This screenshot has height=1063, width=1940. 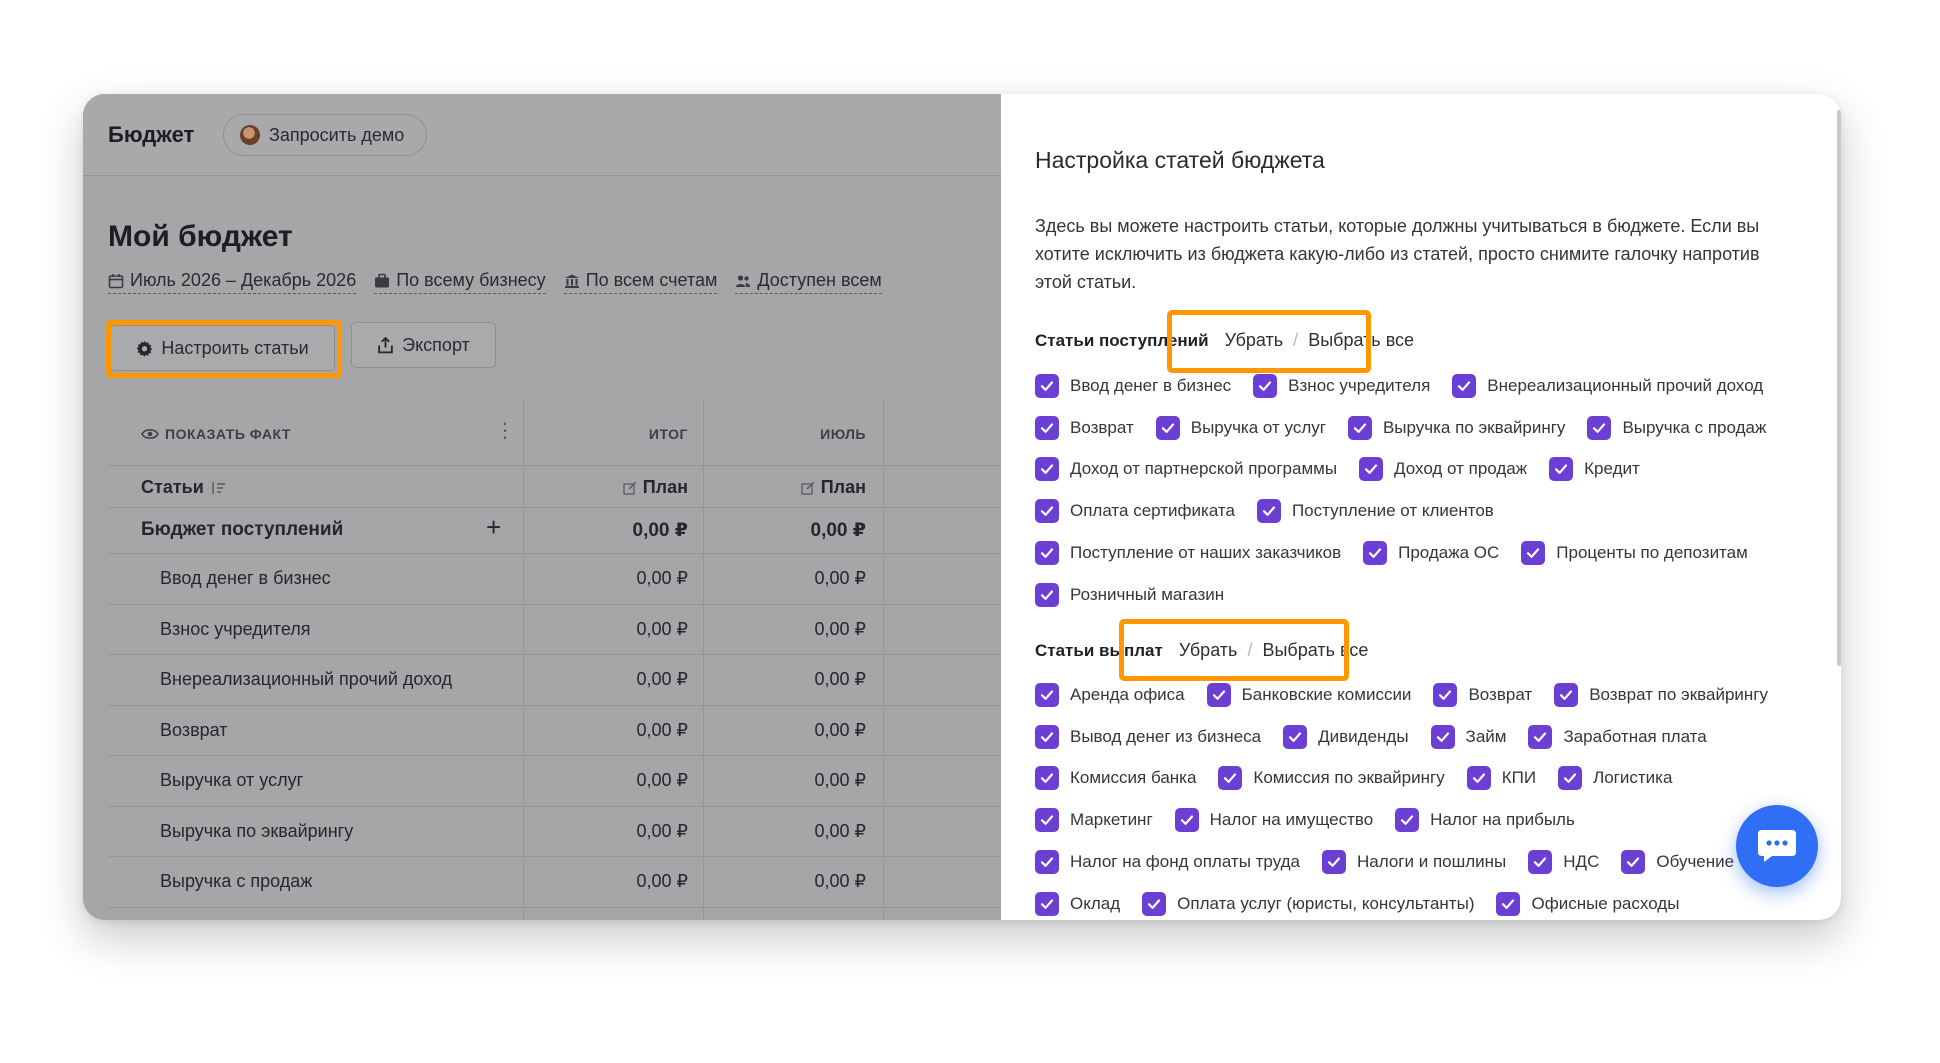 What do you see at coordinates (1308, 695) in the screenshot?
I see `article-checkbox: Банковские комиссии` at bounding box center [1308, 695].